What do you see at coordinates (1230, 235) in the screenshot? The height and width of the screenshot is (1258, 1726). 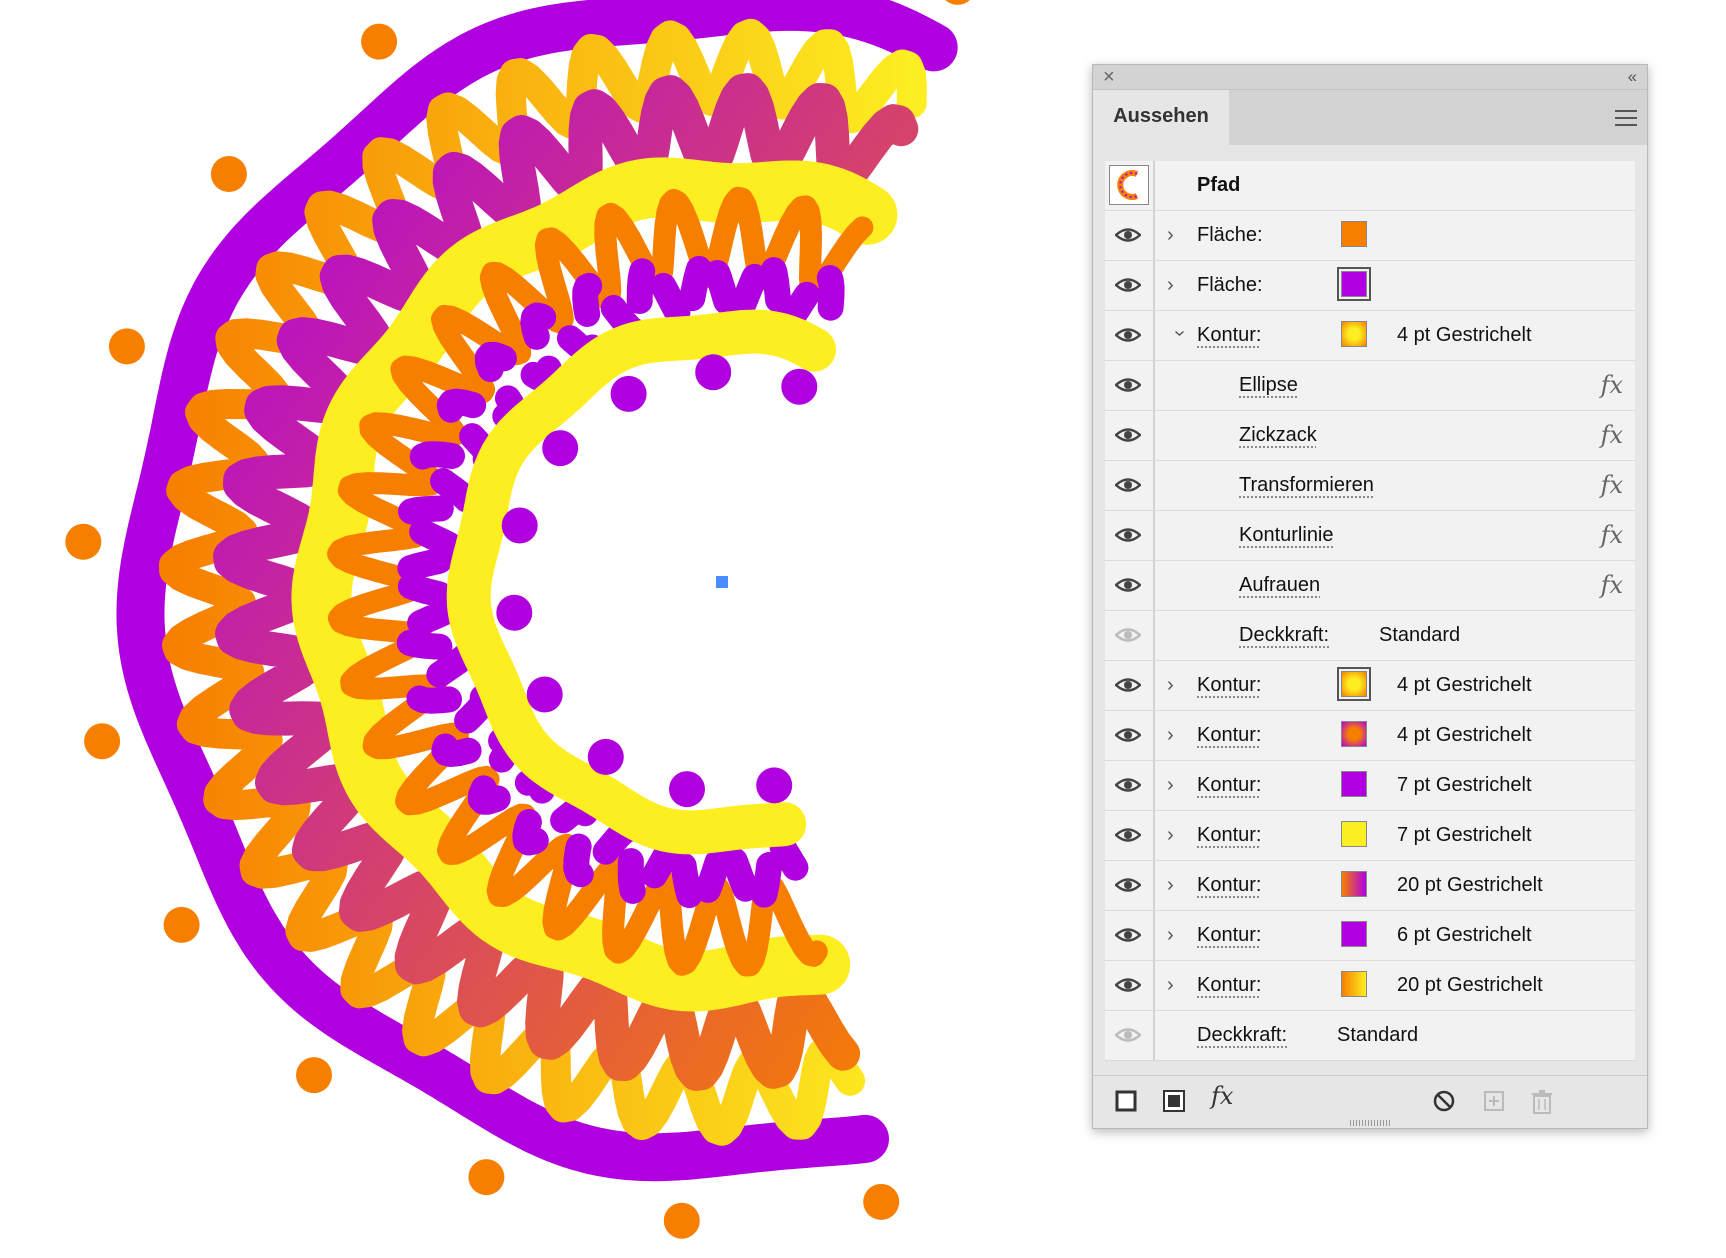 I see `row-label: Fläche:` at bounding box center [1230, 235].